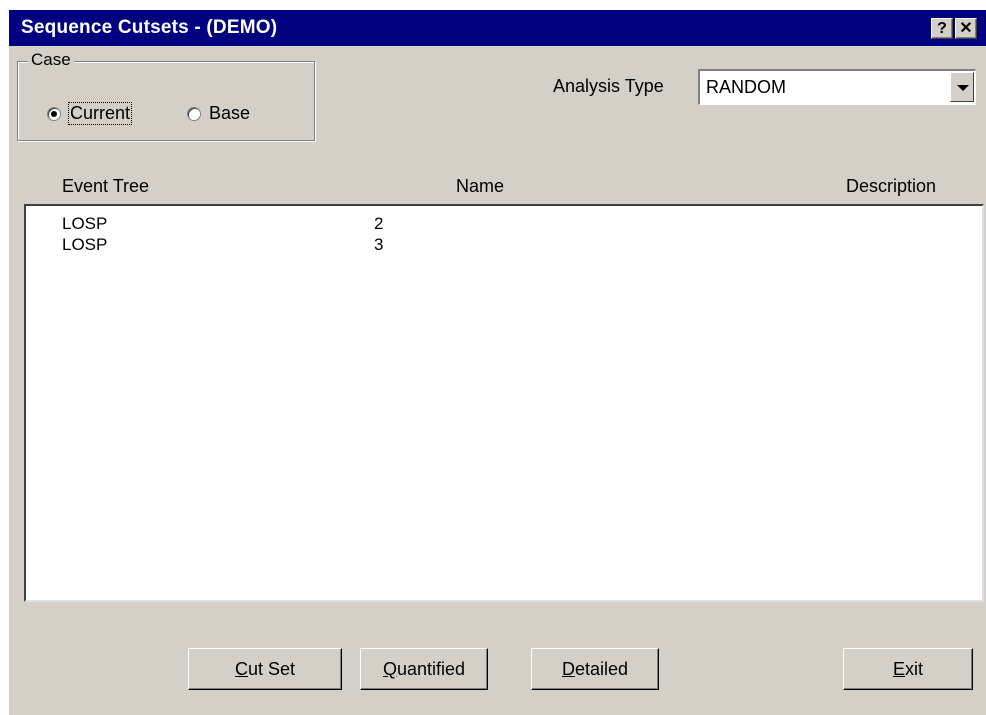  Describe the element at coordinates (379, 223) in the screenshot. I see `cell-name: 2` at that location.